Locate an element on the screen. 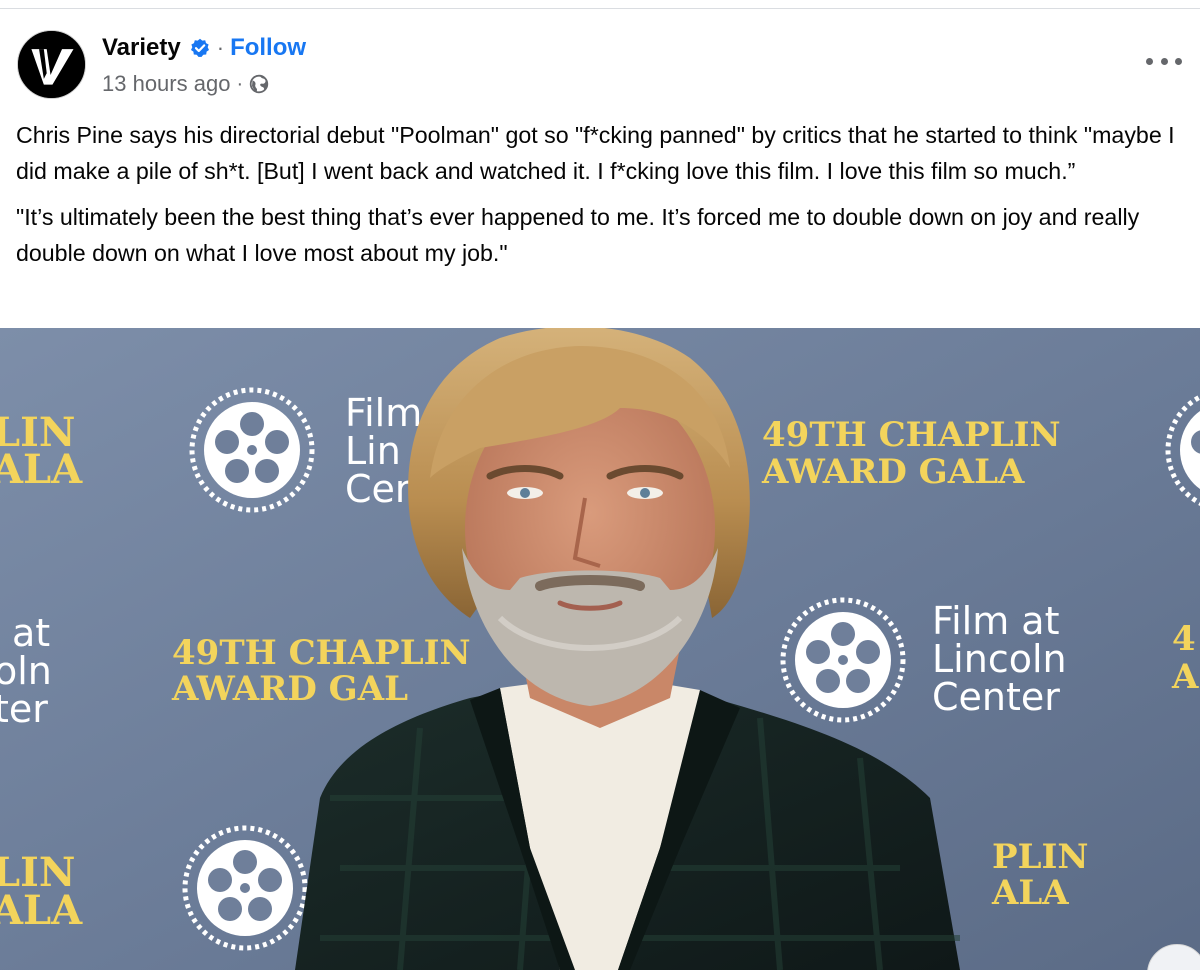 This screenshot has height=970, width=1200. name-row: Variety · Follow is located at coordinates (204, 48).